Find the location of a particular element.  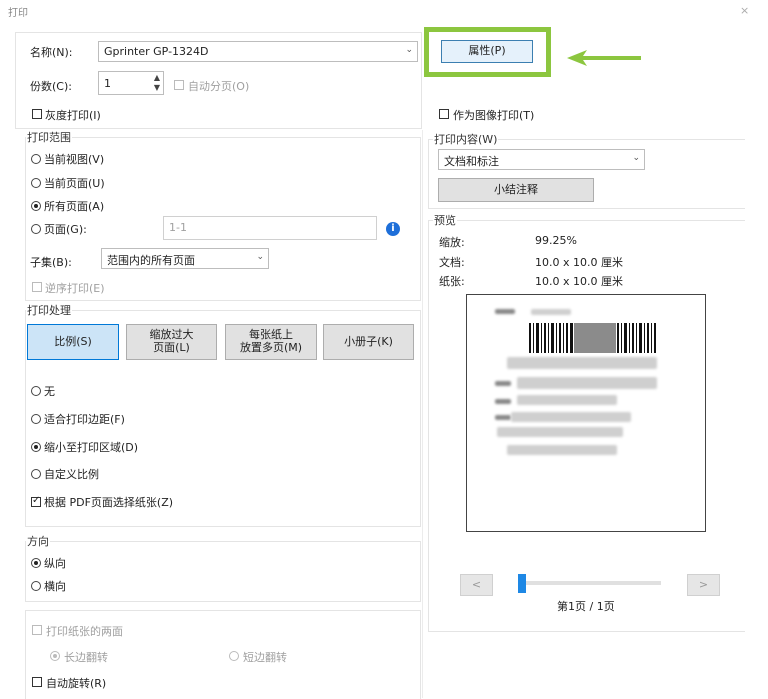

tab-shrink-oversized: 缩放过大 页面(L) is located at coordinates (171, 342).